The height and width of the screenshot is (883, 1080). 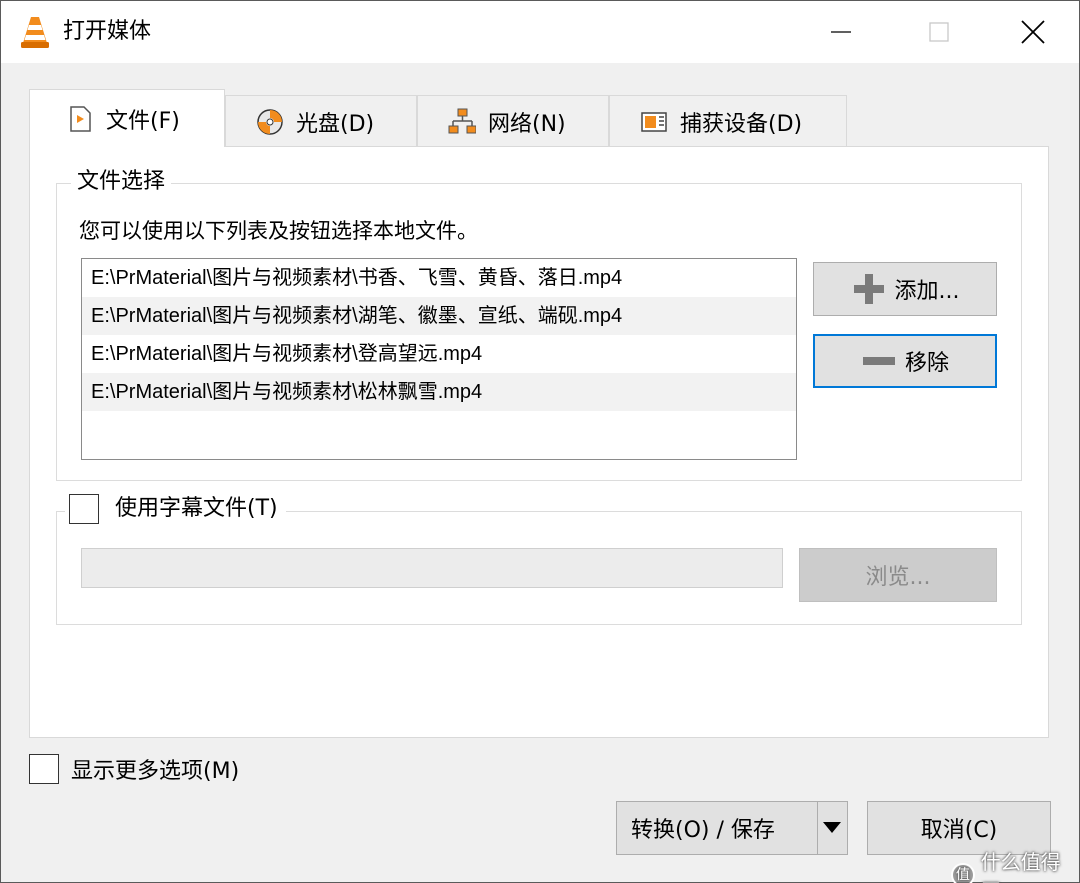 I want to click on subtitle-path-input, so click(x=432, y=568).